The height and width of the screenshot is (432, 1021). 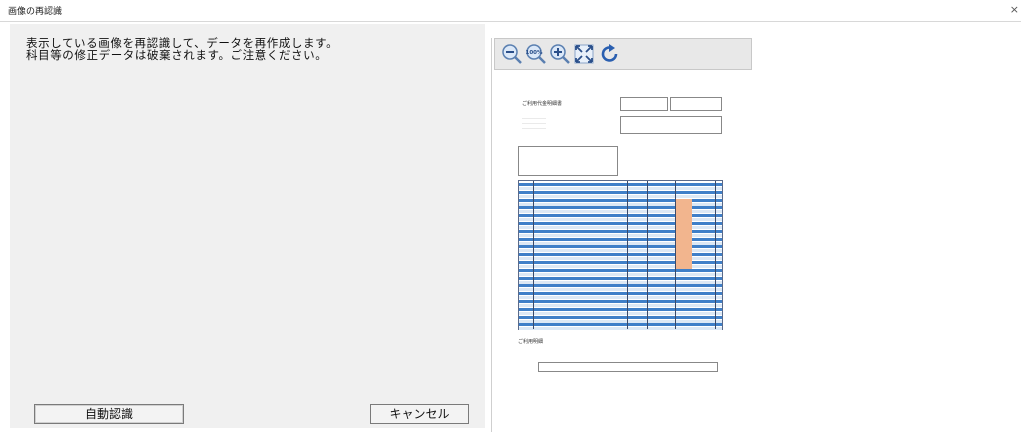 What do you see at coordinates (177, 55) in the screenshot?
I see `instruction-line-2: 科目等の修正データは破棄されます。ご注意ください。` at bounding box center [177, 55].